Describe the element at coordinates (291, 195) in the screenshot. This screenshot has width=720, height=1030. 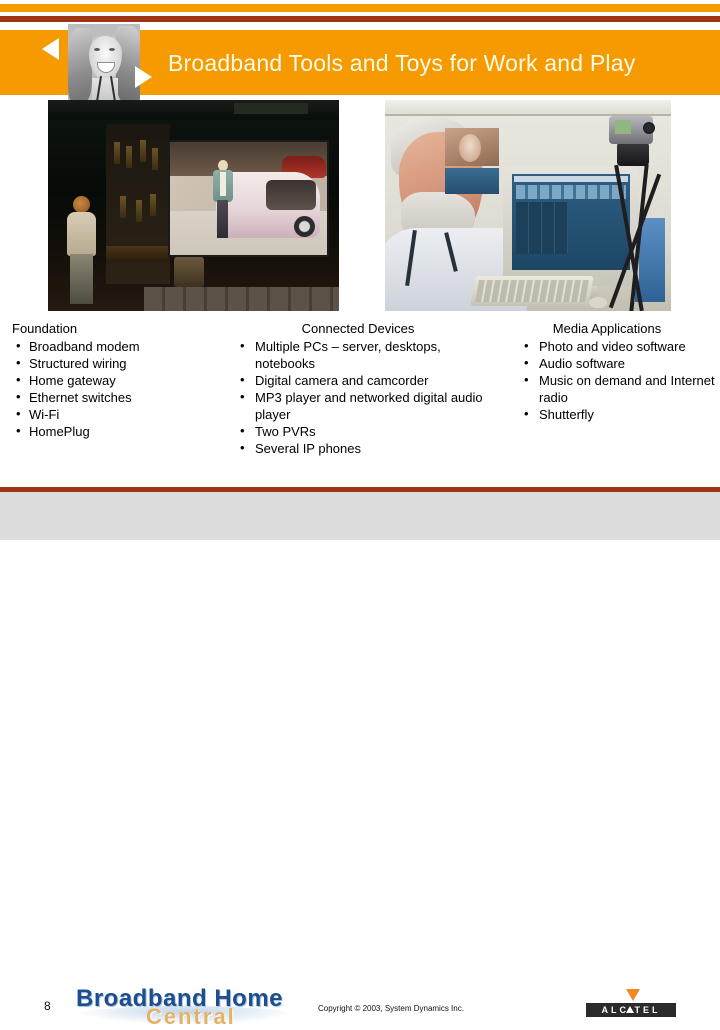
I see `screen-car-window` at that location.